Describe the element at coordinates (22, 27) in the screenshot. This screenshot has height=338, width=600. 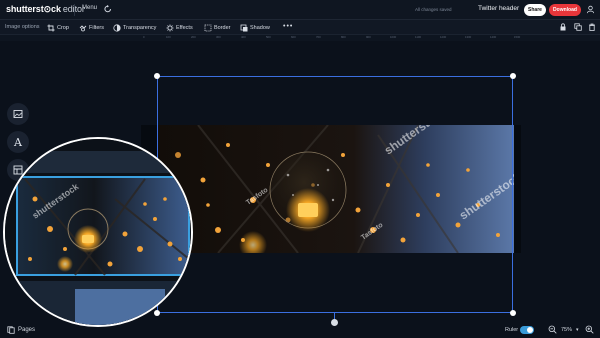
I see `image-options-label: Image options` at that location.